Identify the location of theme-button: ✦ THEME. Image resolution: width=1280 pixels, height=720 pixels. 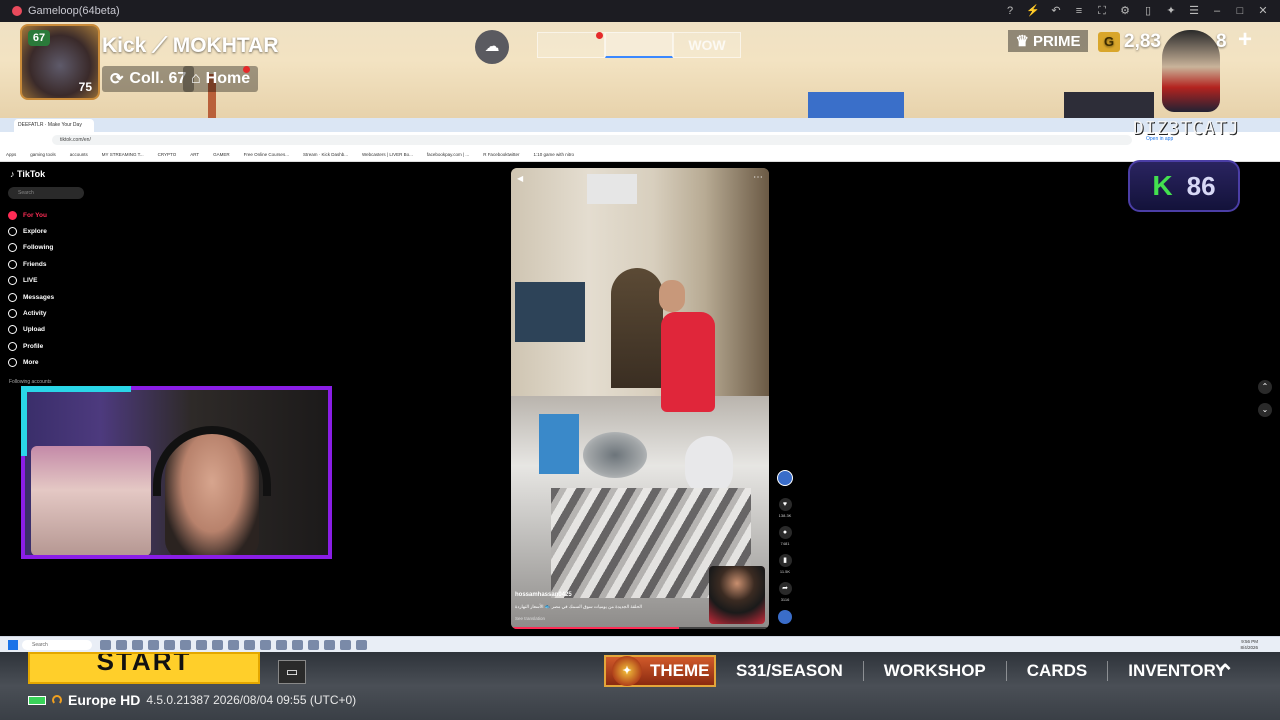
(660, 671).